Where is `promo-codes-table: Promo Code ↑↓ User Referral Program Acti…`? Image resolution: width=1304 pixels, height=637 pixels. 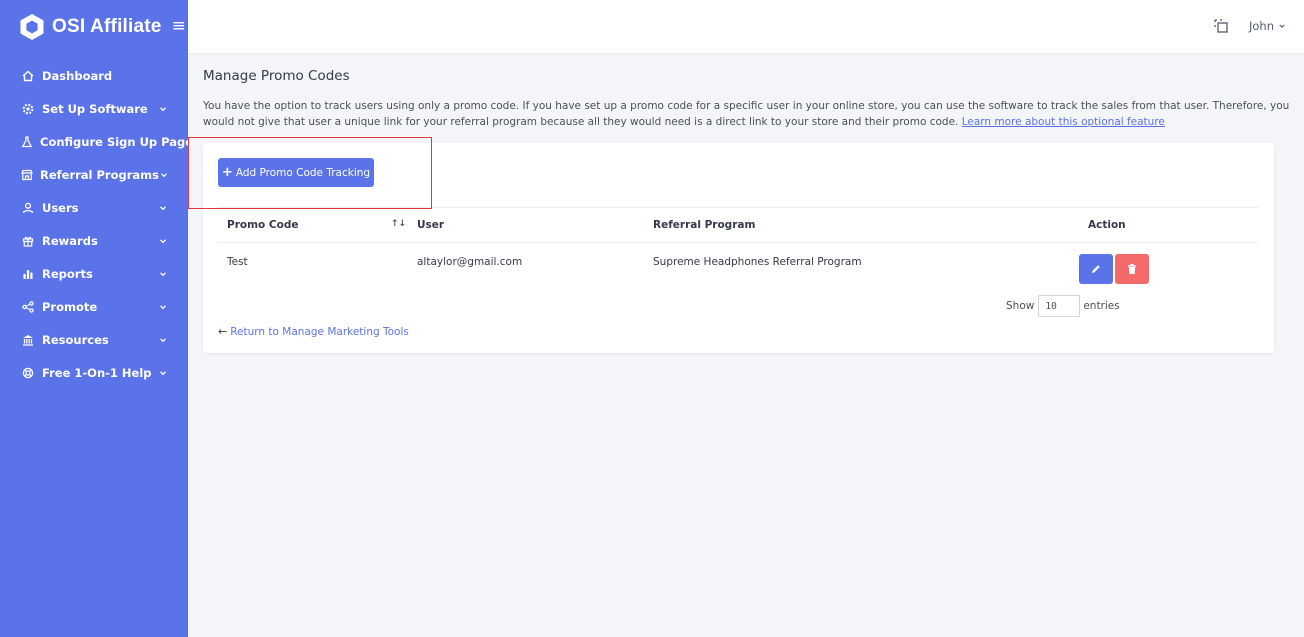 promo-codes-table: Promo Code ↑↓ User Referral Program Acti… is located at coordinates (738, 246).